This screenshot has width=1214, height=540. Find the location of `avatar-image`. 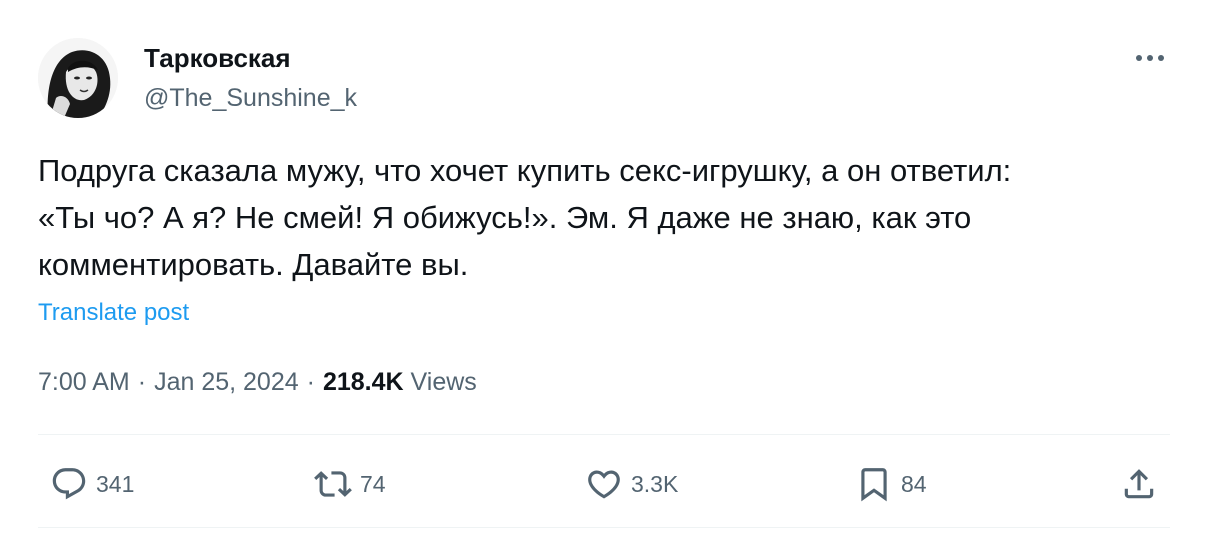

avatar-image is located at coordinates (78, 78).